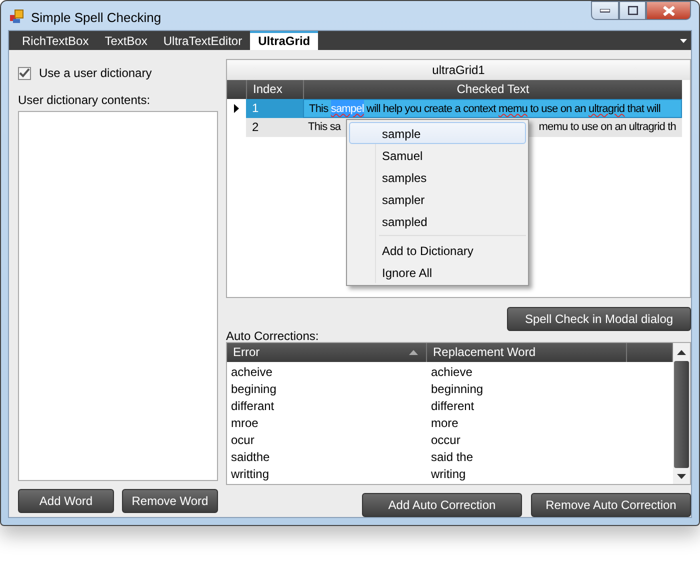 This screenshot has height=571, width=700. I want to click on table-cell: 2, so click(274, 127).